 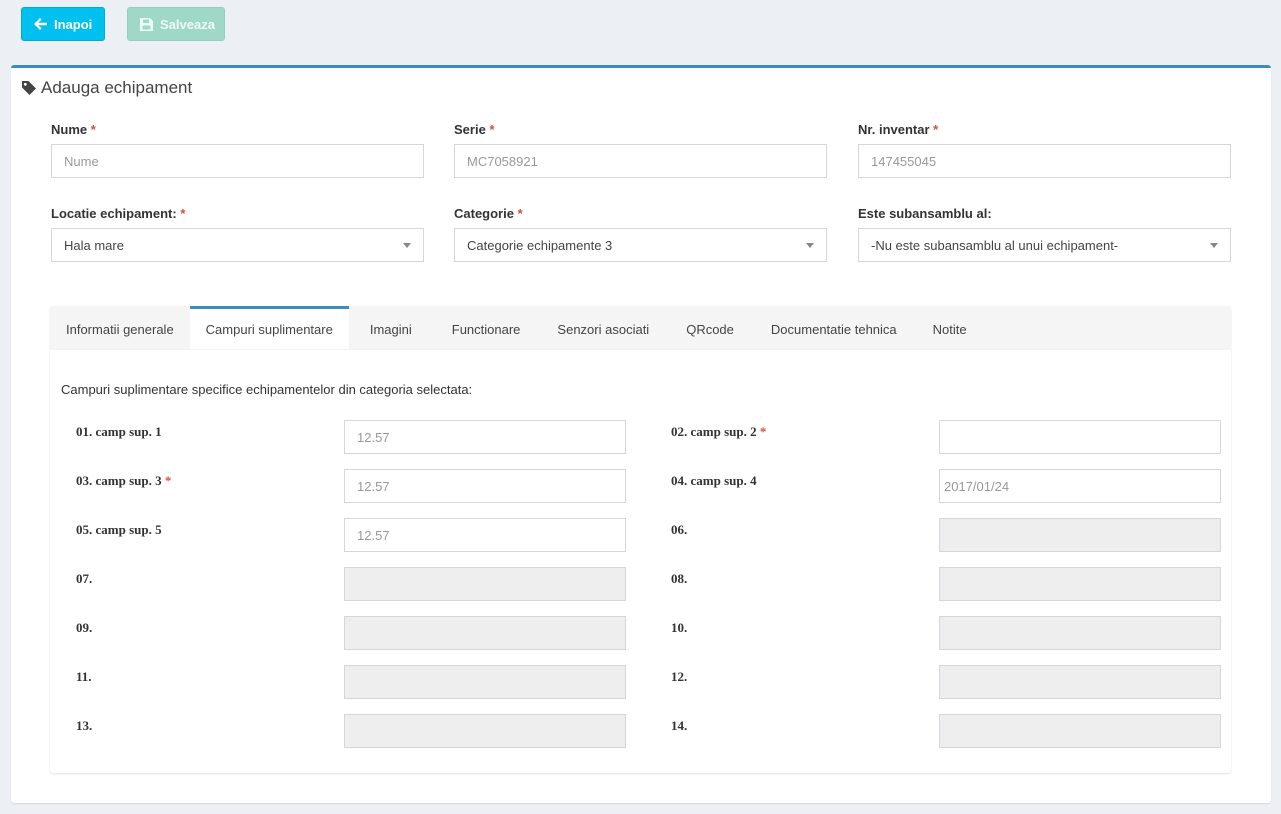 I want to click on nume-placeholder: Nume, so click(x=81, y=161).